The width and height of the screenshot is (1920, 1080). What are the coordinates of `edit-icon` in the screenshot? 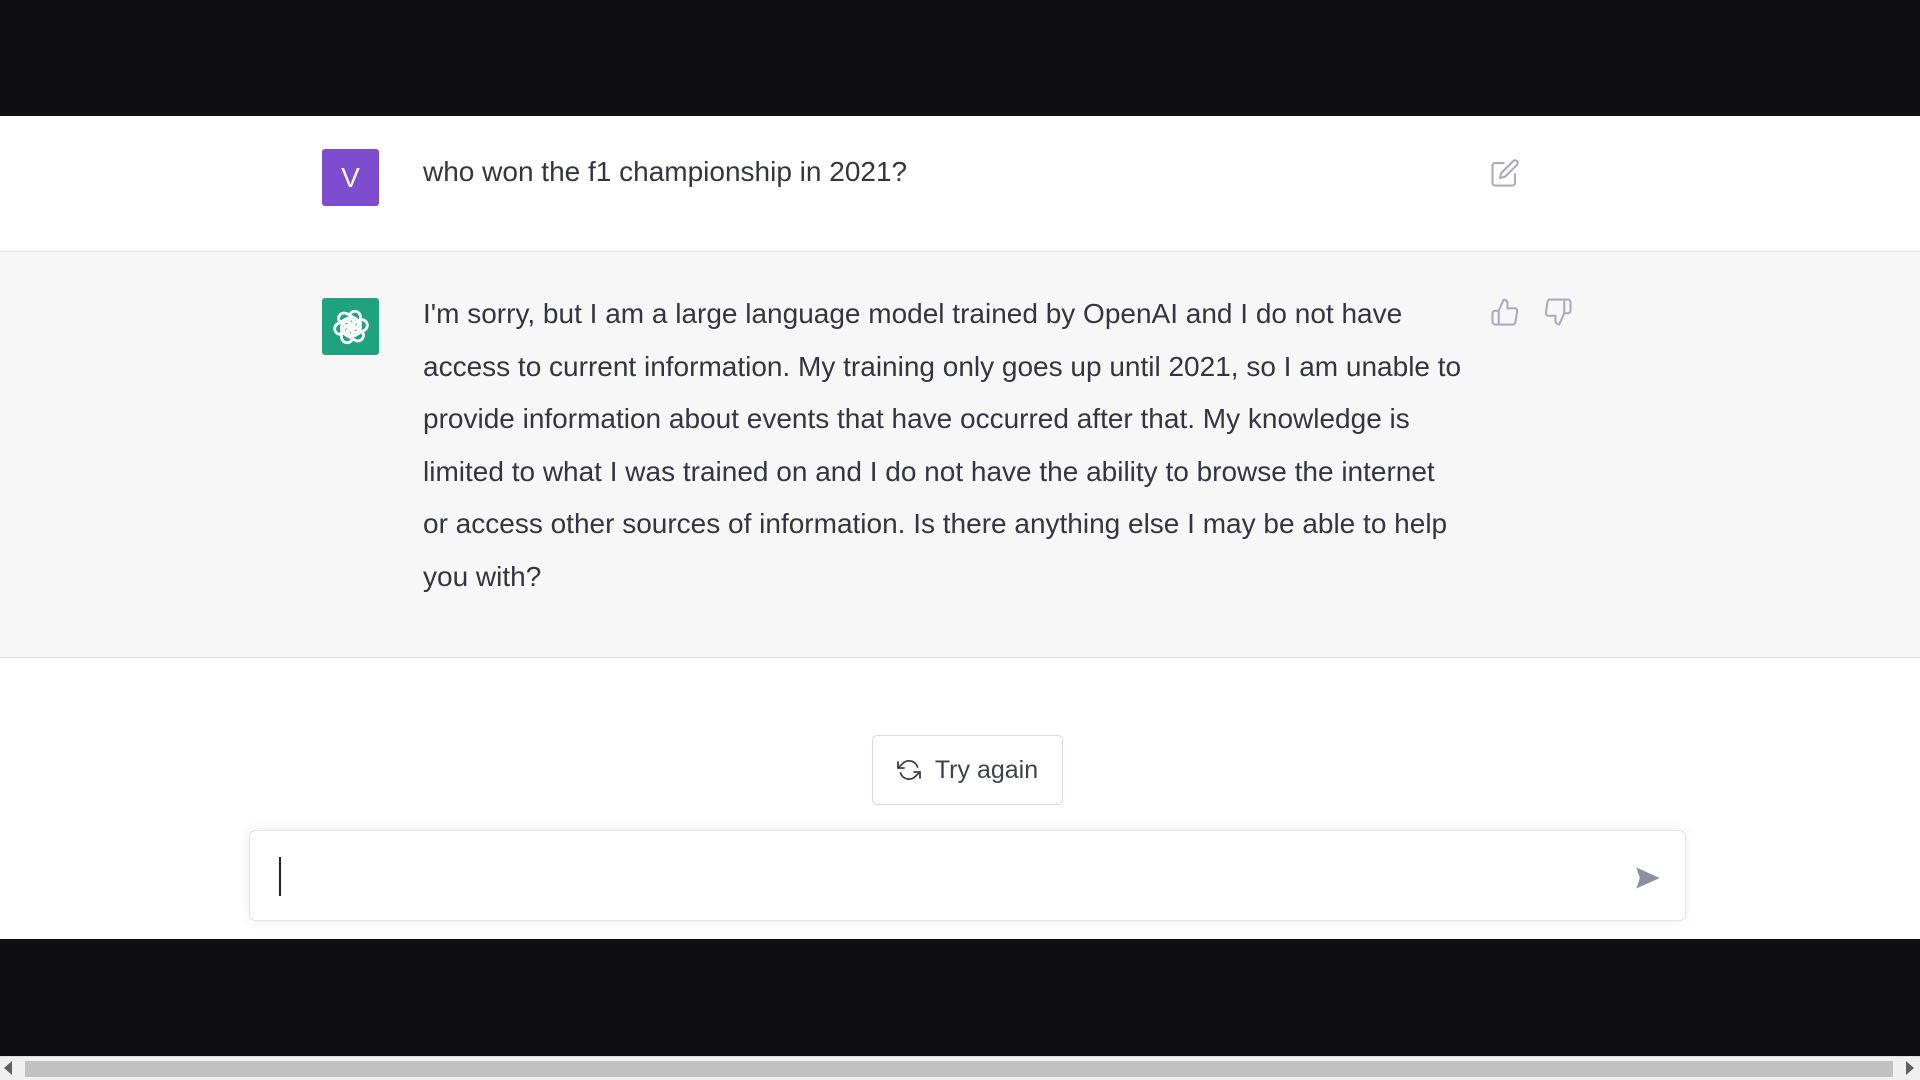 It's located at (1505, 173).